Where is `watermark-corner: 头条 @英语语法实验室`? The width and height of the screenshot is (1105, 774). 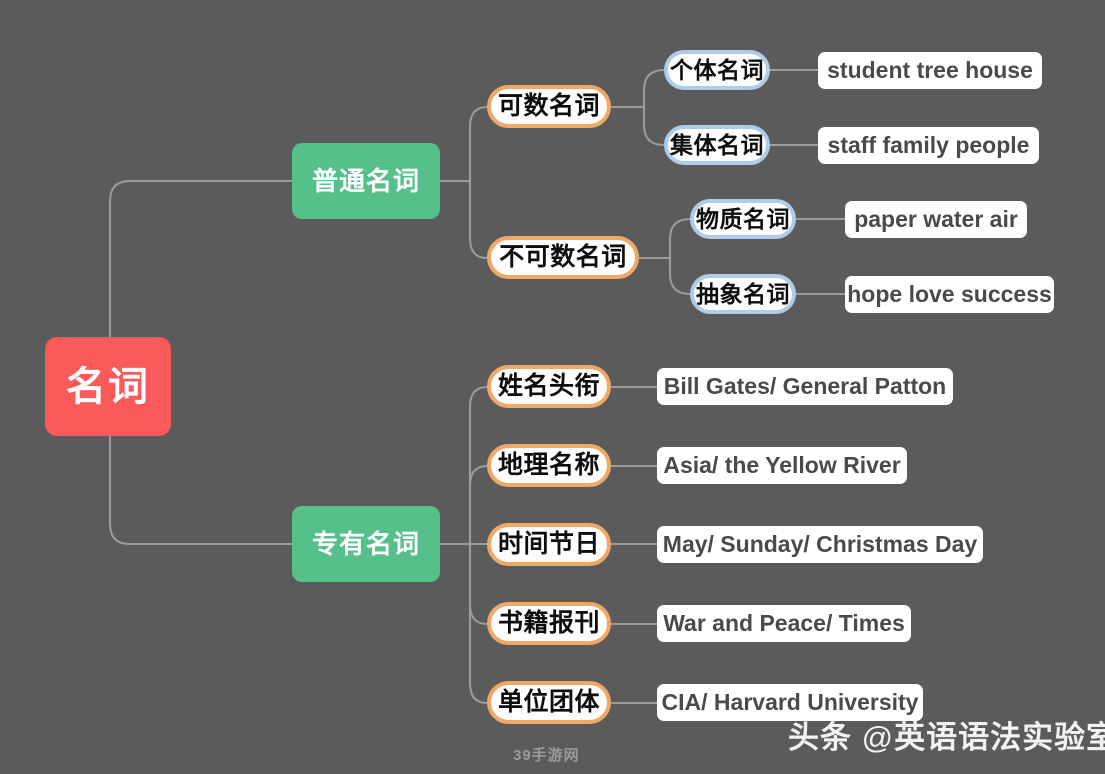 watermark-corner: 头条 @英语语法实验室 is located at coordinates (946, 737).